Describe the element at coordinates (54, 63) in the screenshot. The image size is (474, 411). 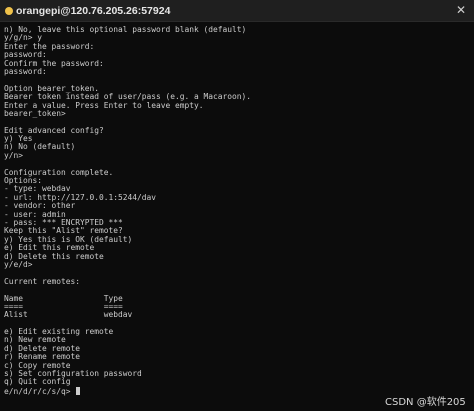
I see `terminal-line: Confirm the password:` at that location.